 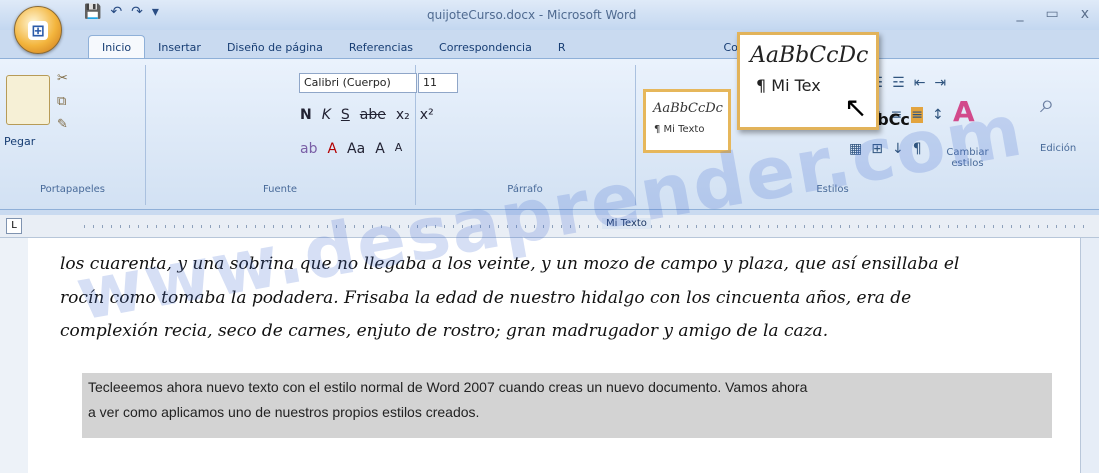 I want to click on edit-label: Edición, so click(x=1058, y=148).